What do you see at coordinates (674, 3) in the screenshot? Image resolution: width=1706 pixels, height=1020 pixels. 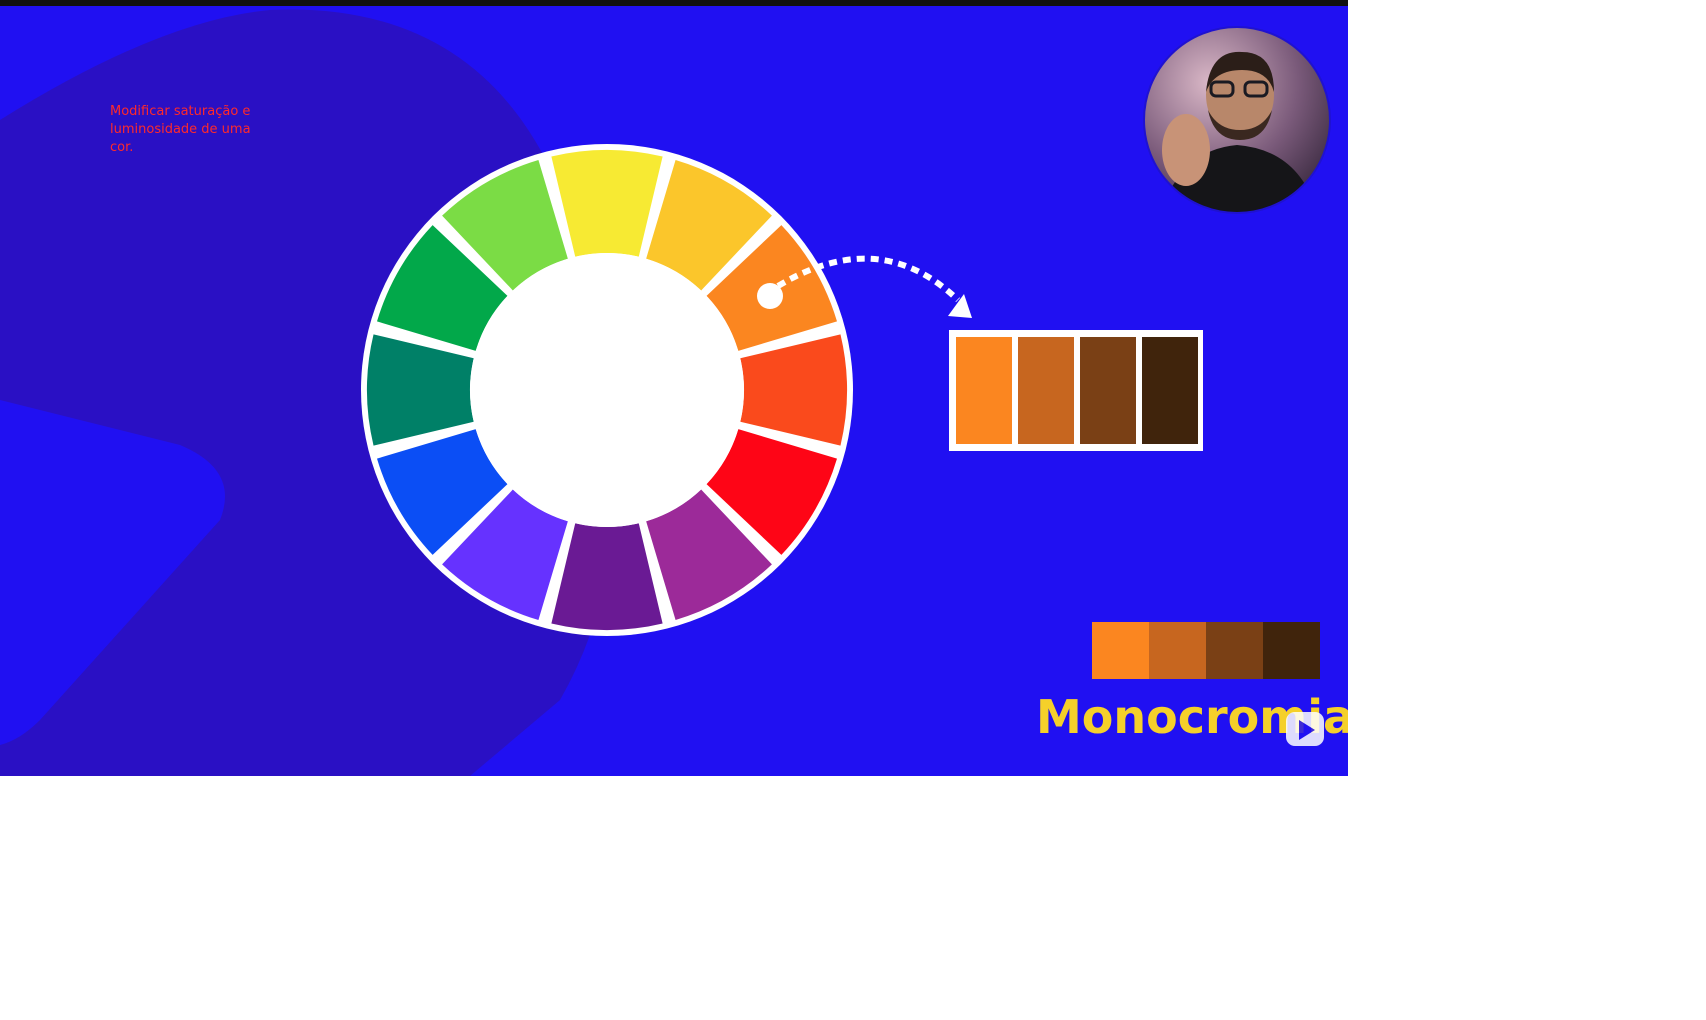 I see `slide-top-border` at bounding box center [674, 3].